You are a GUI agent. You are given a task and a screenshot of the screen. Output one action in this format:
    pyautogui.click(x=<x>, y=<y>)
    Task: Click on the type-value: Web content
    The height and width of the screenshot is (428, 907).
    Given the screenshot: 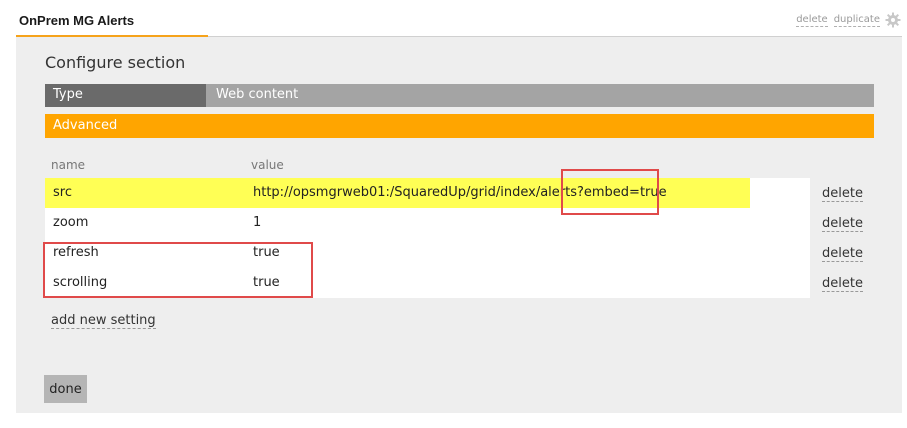 What is the action you would take?
    pyautogui.click(x=257, y=94)
    